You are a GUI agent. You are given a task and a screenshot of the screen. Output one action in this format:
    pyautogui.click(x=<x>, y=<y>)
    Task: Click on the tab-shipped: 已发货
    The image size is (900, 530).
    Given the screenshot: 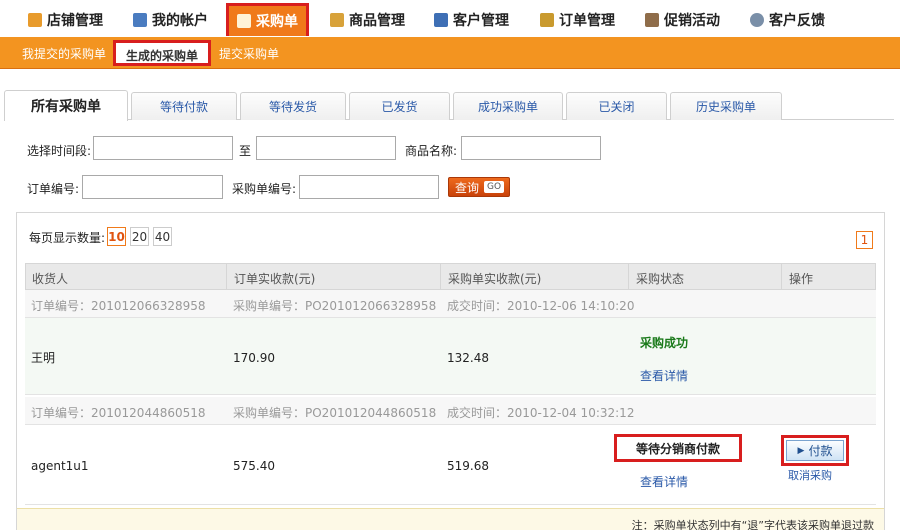 What is the action you would take?
    pyautogui.click(x=399, y=106)
    